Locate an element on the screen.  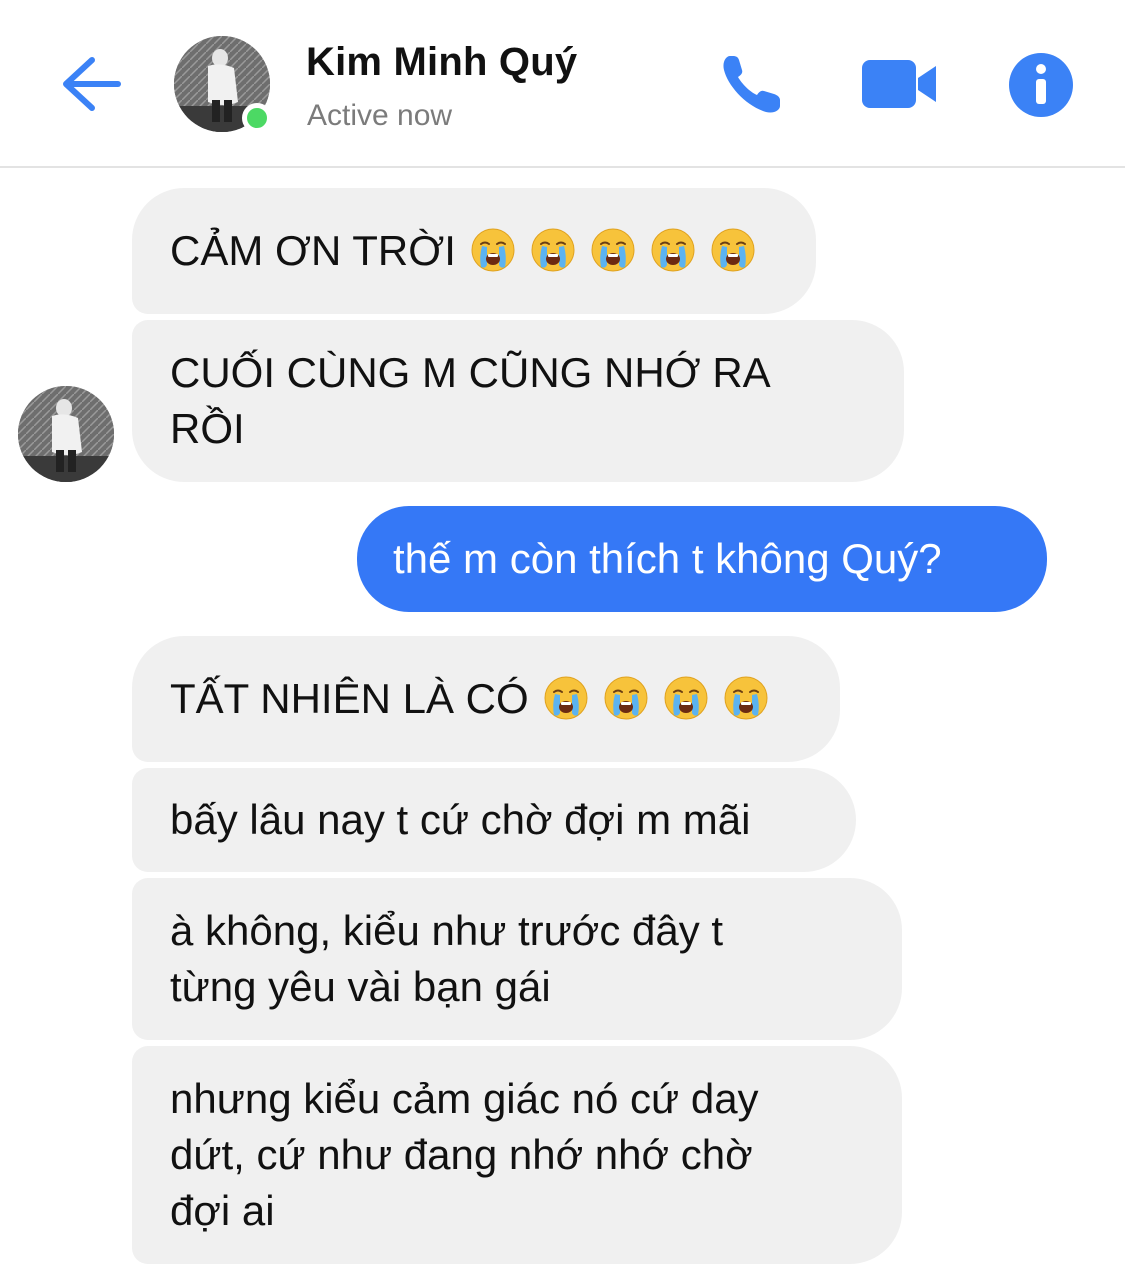
message-bubble: bấy lâu nay t cứ chờ đợi m mãi is located at coordinates (494, 820).